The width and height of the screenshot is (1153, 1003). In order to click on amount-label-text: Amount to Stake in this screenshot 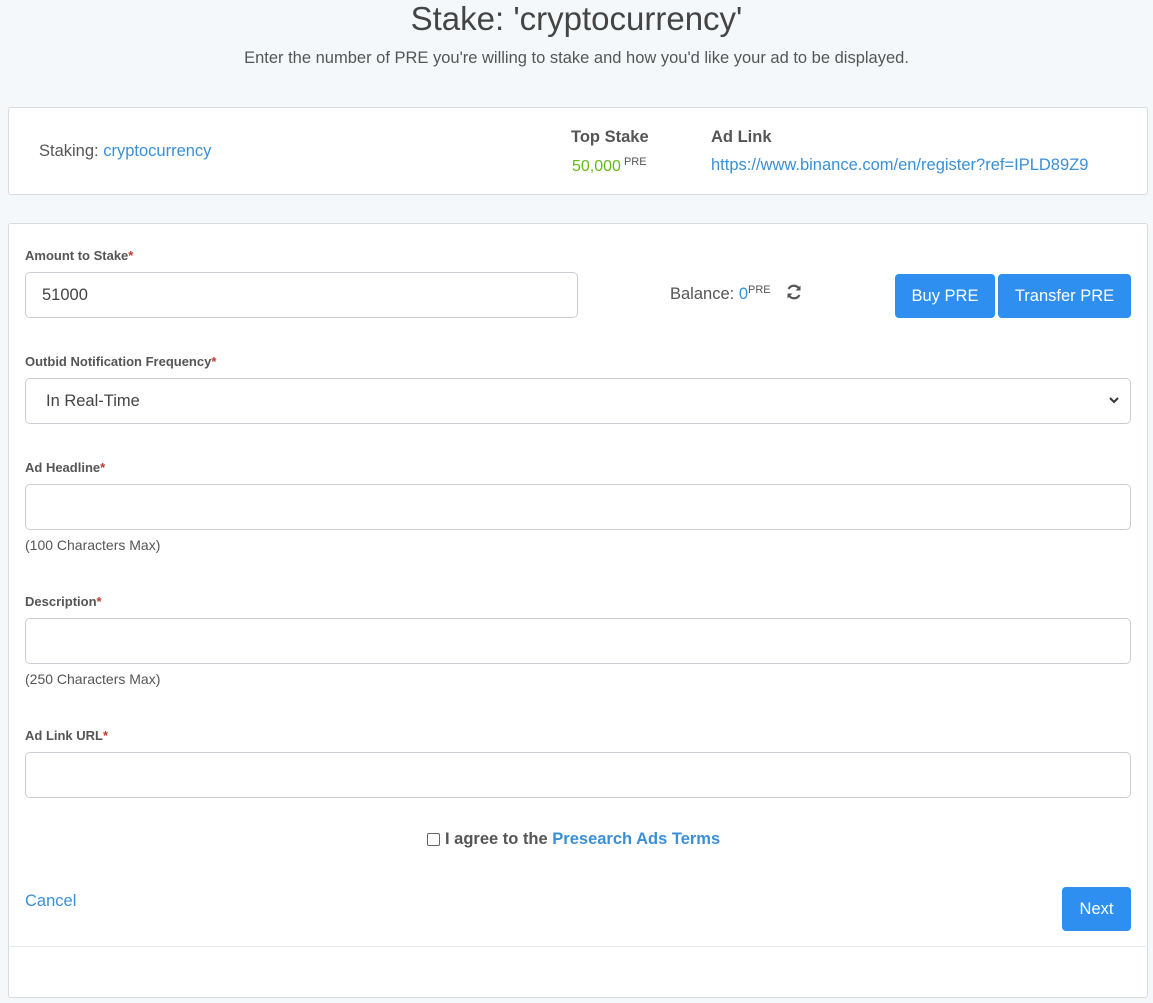, I will do `click(77, 255)`.